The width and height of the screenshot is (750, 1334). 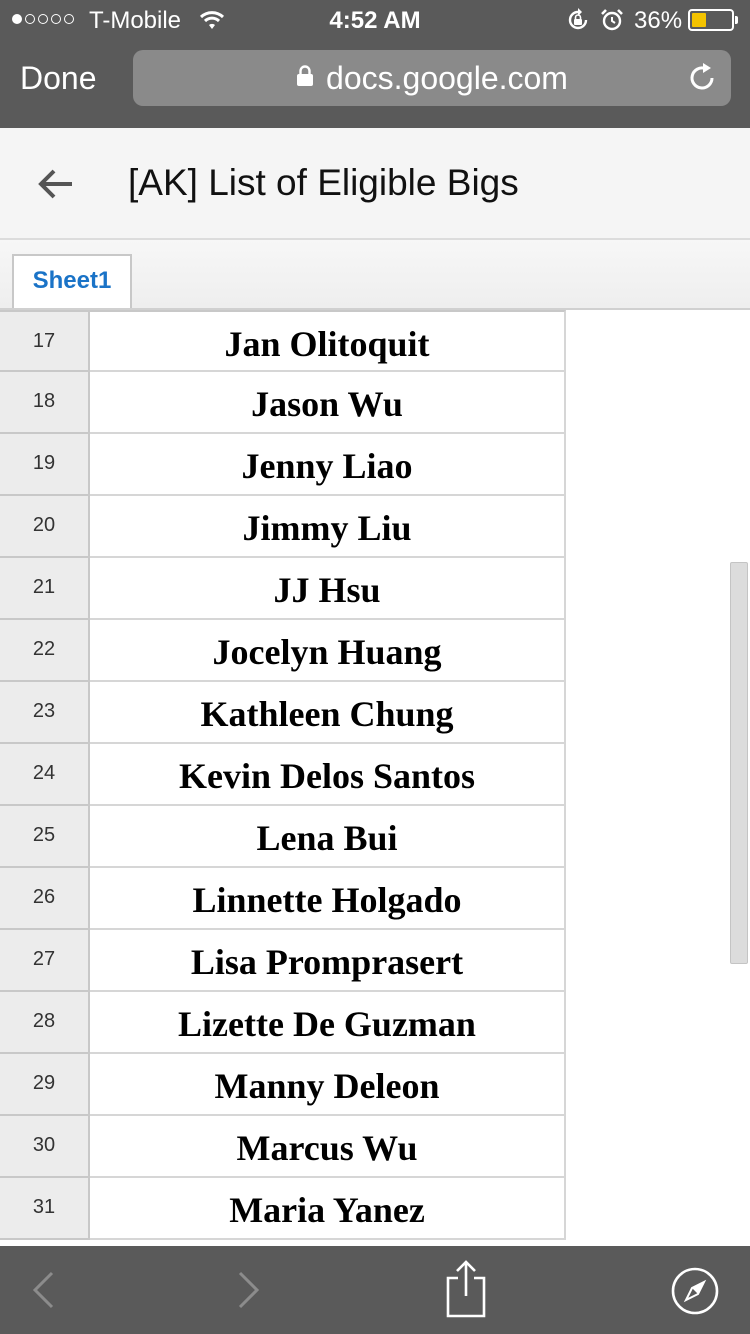 I want to click on document-header: [AK] List of Eligible Bigs, so click(x=375, y=184).